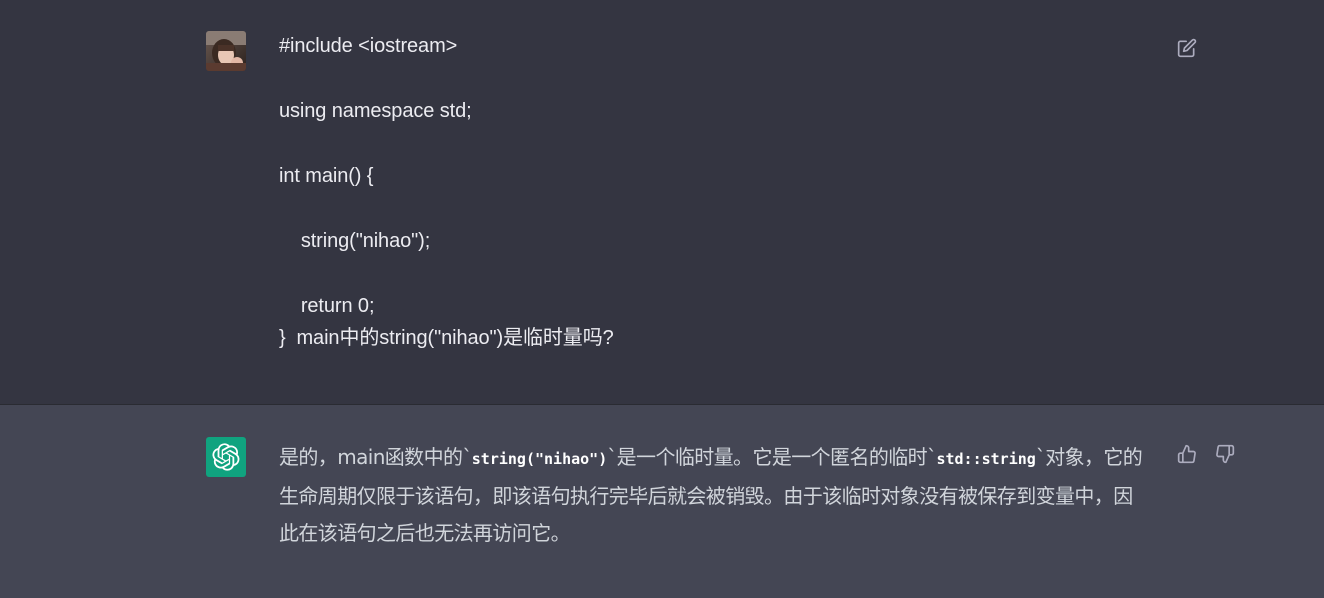 The height and width of the screenshot is (598, 1324). I want to click on assistant-text-segment: `是一个临时量。它是一个匿名的临时`, so click(772, 457).